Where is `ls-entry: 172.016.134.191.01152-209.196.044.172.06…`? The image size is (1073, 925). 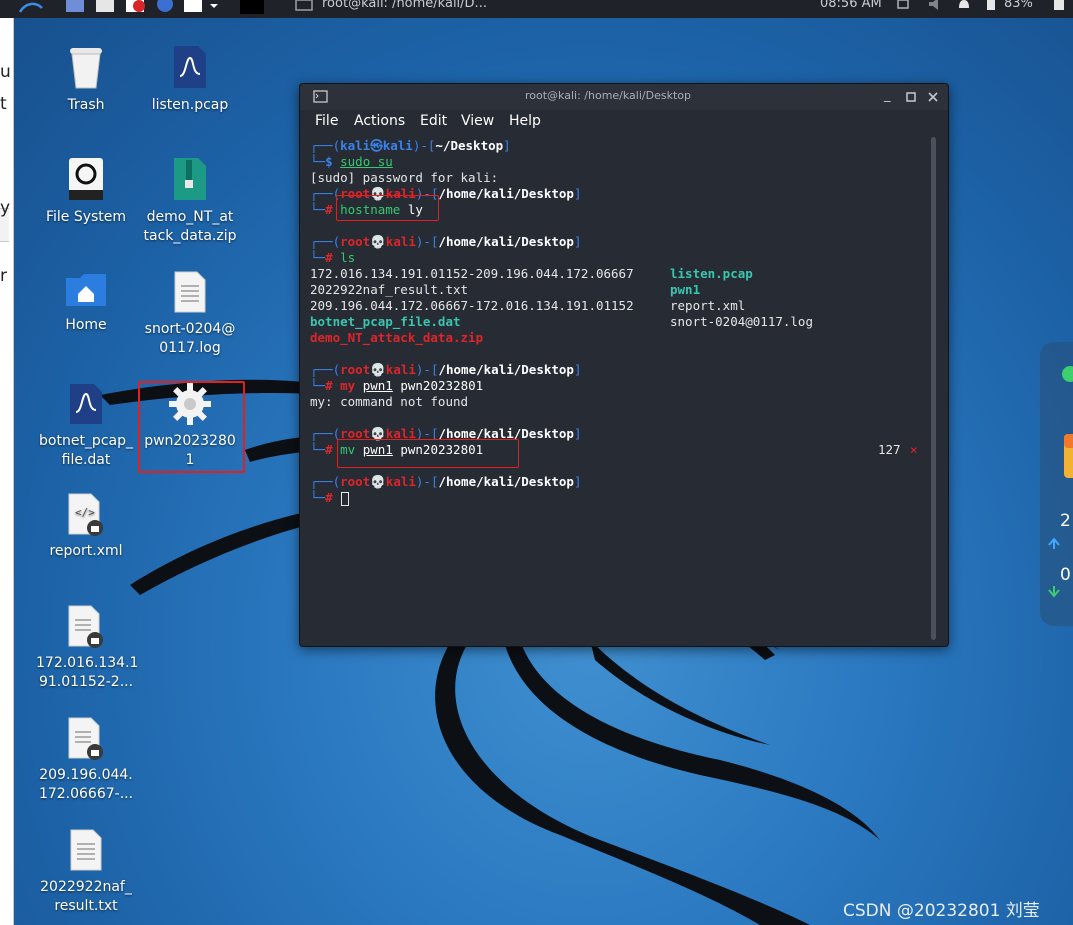
ls-entry: 172.016.134.191.01152-209.196.044.172.06… is located at coordinates (472, 273).